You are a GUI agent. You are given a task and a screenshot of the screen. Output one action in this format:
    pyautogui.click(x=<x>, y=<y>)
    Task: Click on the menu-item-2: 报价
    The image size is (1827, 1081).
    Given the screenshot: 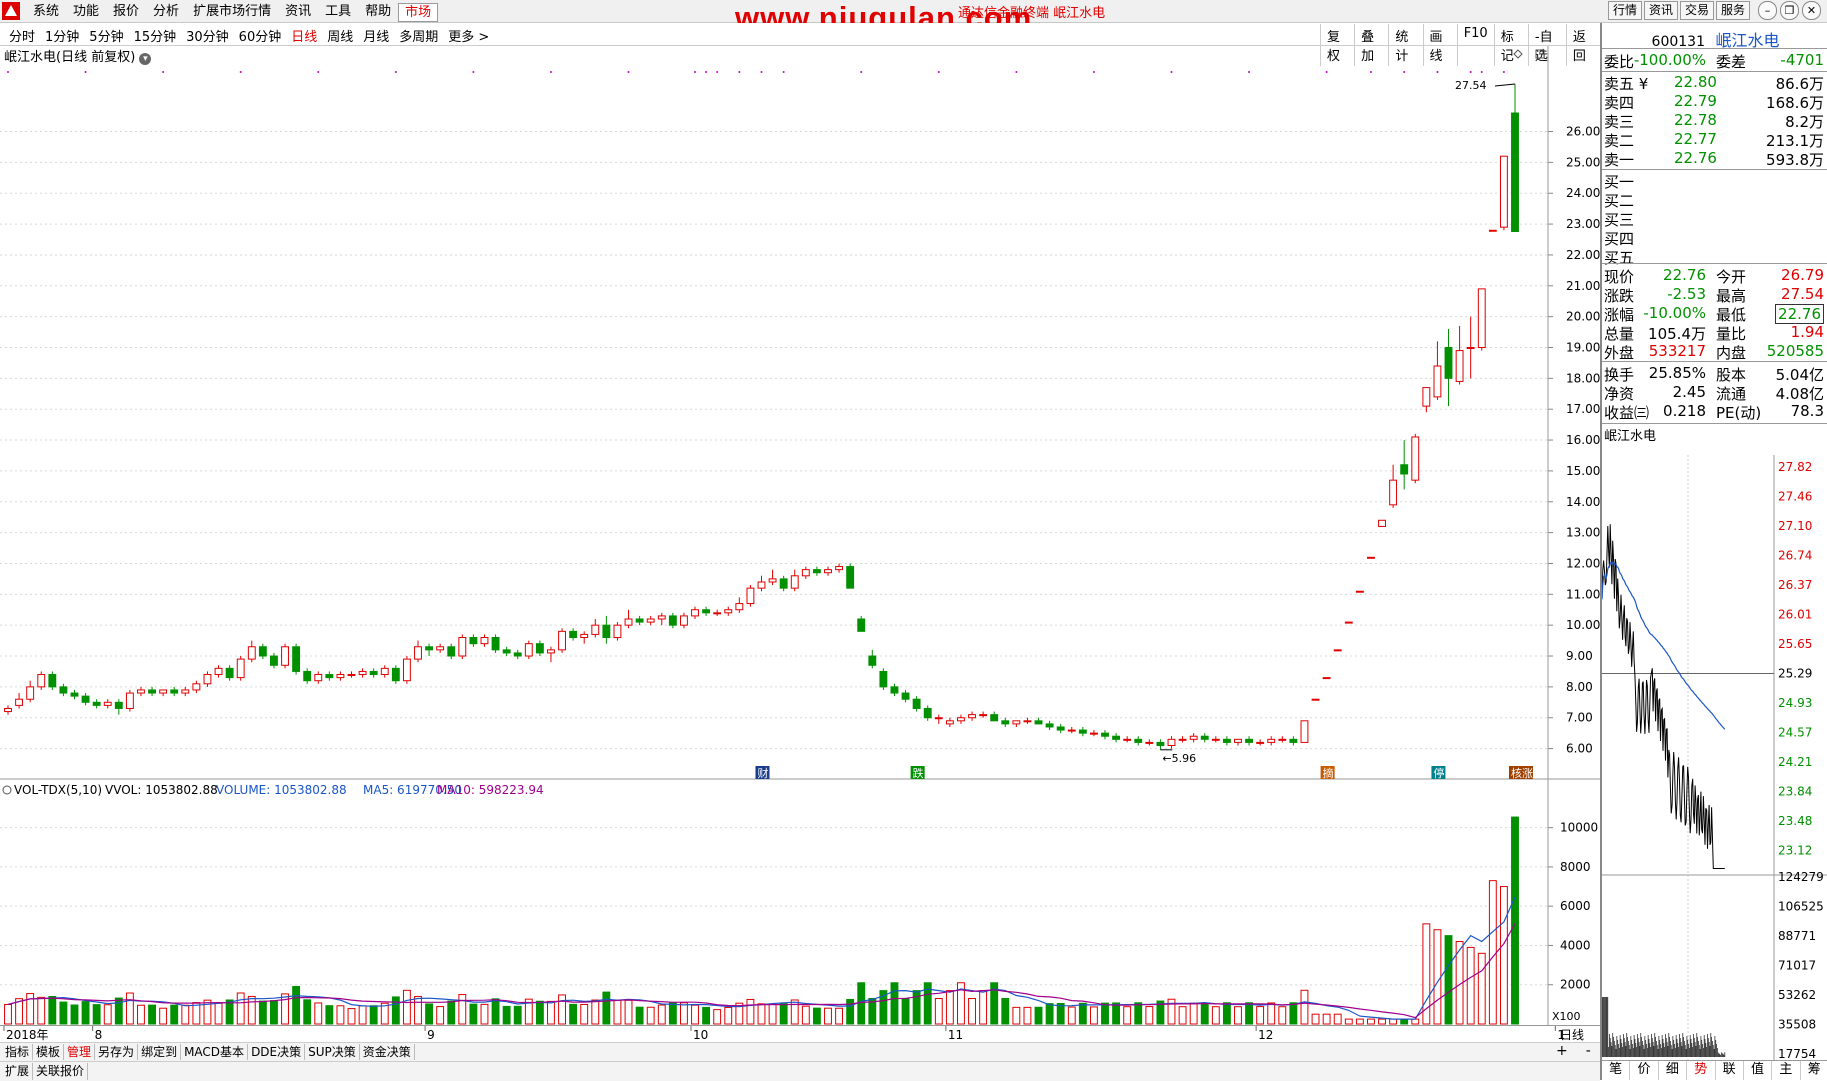 What is the action you would take?
    pyautogui.click(x=126, y=12)
    